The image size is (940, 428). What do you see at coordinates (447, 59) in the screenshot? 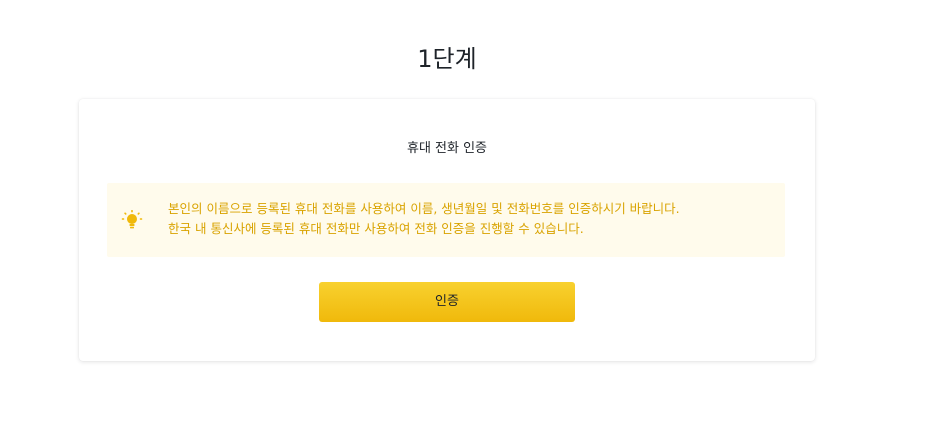
I see `page-title: 1단계` at bounding box center [447, 59].